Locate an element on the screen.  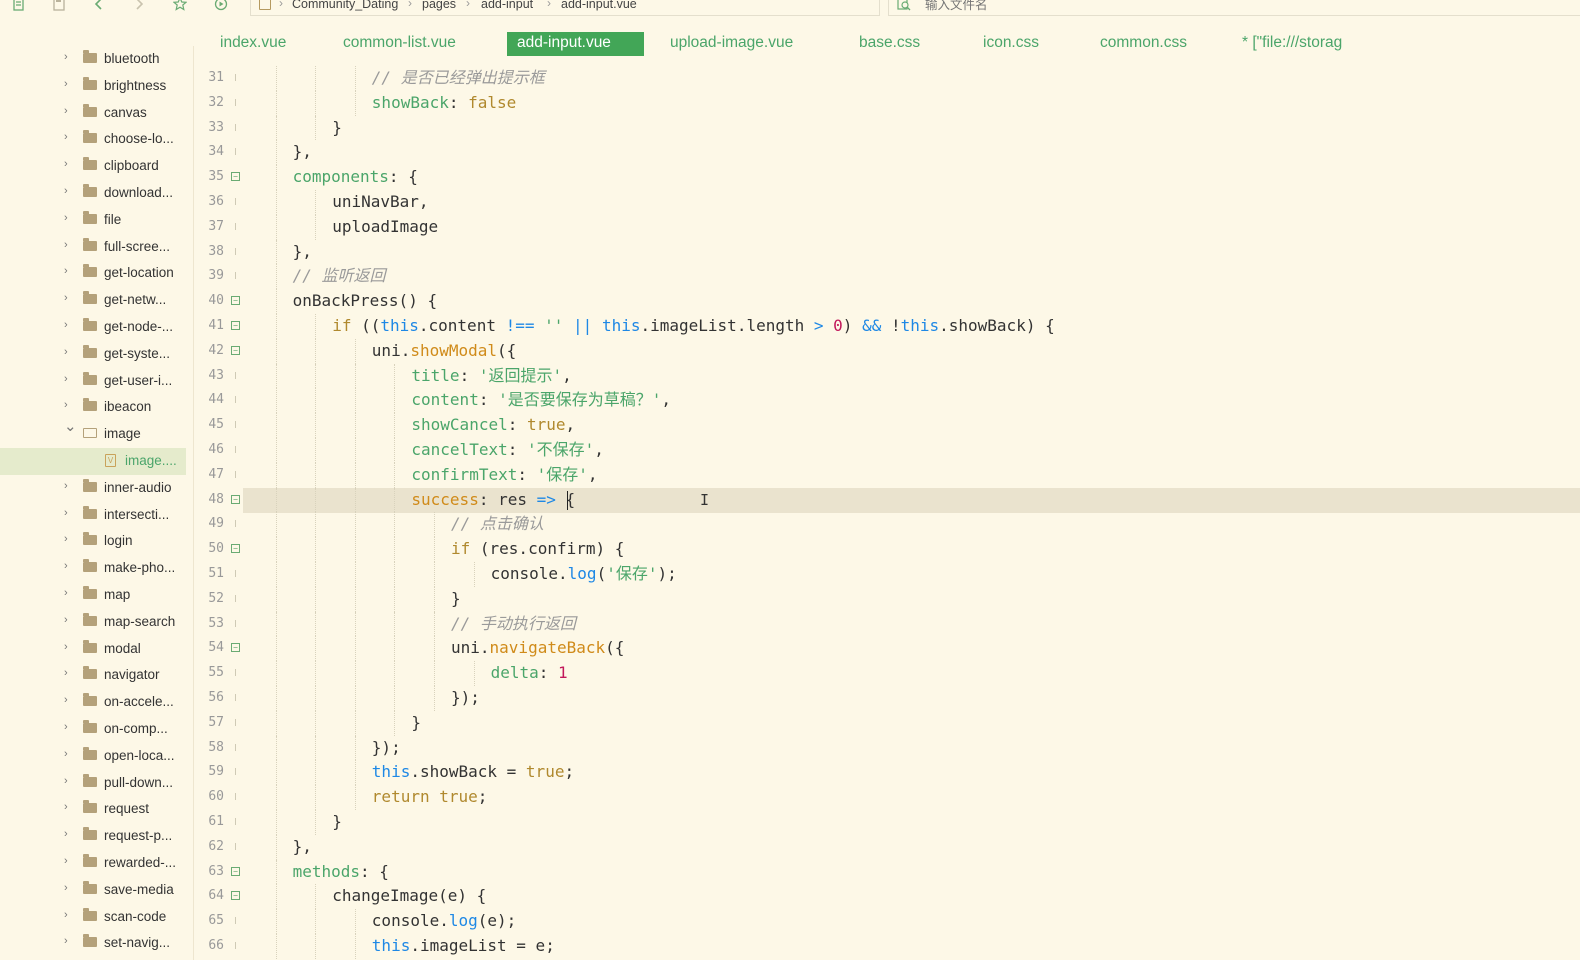
code-line: // 点击确认 is located at coordinates (497, 524).